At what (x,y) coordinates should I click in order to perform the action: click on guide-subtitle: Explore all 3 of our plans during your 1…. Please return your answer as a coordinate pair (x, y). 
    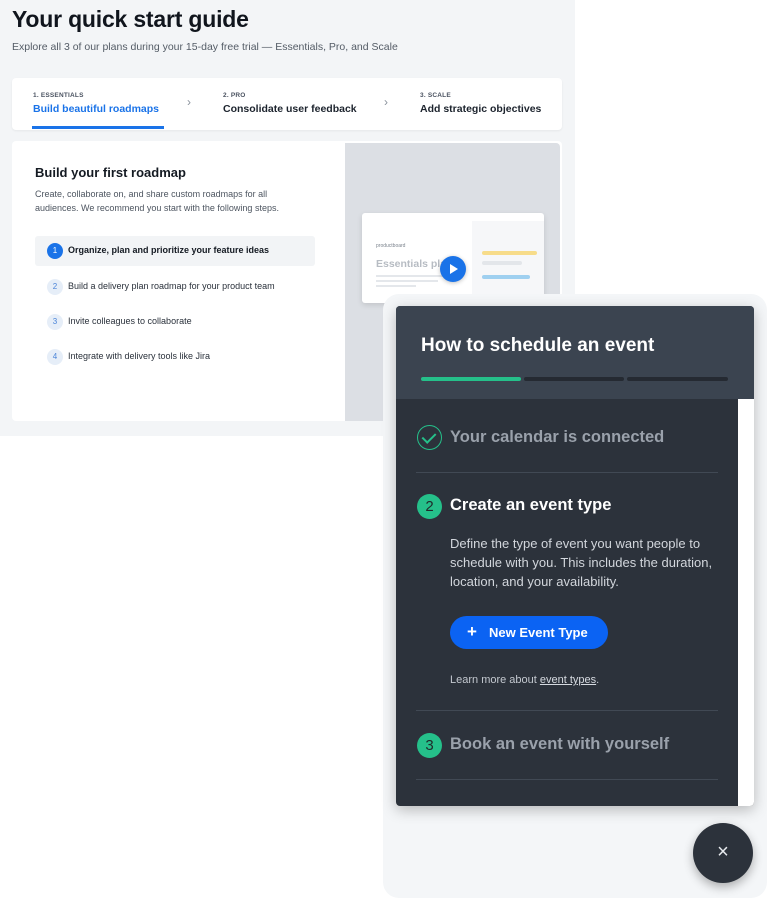
    Looking at the image, I should click on (205, 47).